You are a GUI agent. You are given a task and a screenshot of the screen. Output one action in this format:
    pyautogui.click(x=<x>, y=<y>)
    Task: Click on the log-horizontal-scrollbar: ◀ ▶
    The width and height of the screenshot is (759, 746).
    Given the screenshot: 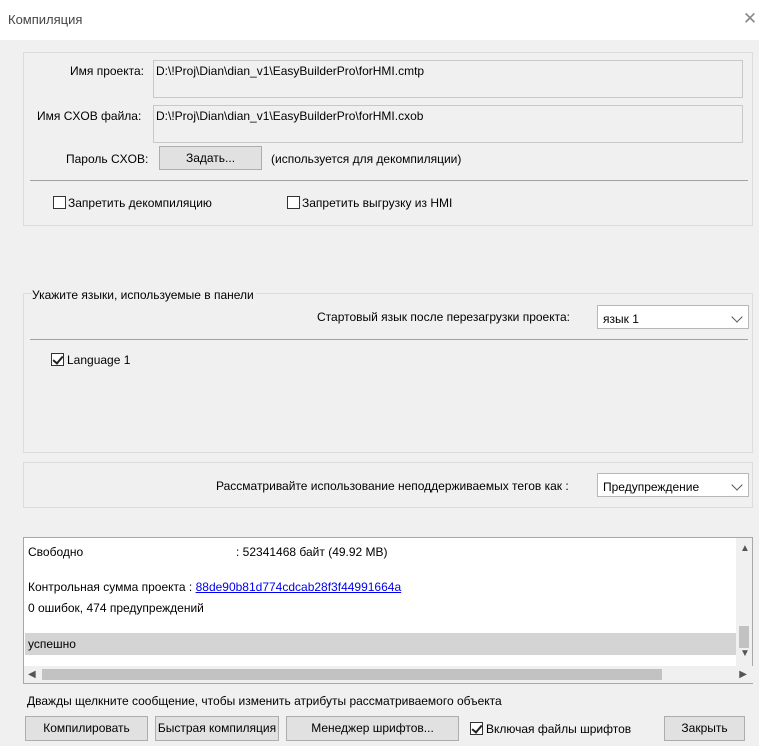 What is the action you would take?
    pyautogui.click(x=388, y=674)
    